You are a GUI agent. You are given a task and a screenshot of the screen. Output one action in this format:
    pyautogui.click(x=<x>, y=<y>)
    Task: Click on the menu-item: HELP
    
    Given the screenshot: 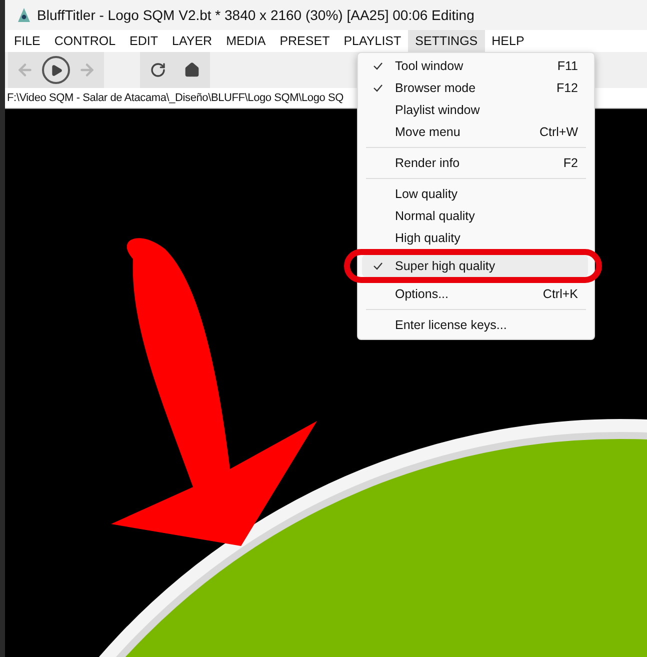 What is the action you would take?
    pyautogui.click(x=508, y=41)
    